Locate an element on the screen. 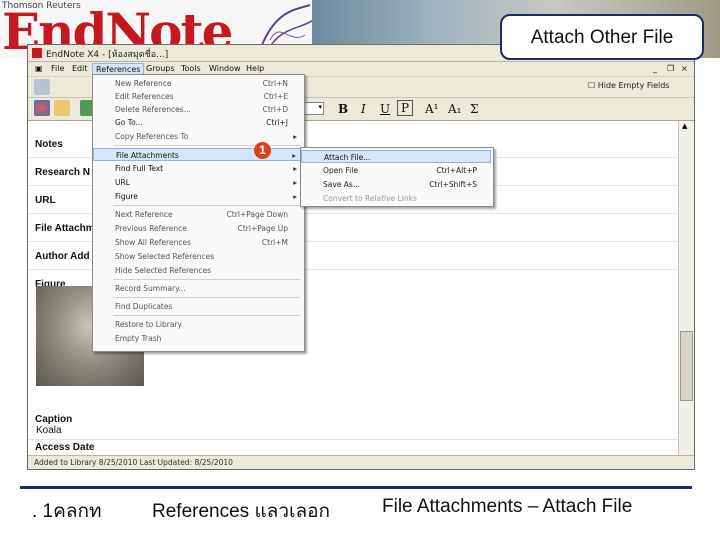 Image resolution: width=720 pixels, height=540 pixels. bold-button: B is located at coordinates (343, 109).